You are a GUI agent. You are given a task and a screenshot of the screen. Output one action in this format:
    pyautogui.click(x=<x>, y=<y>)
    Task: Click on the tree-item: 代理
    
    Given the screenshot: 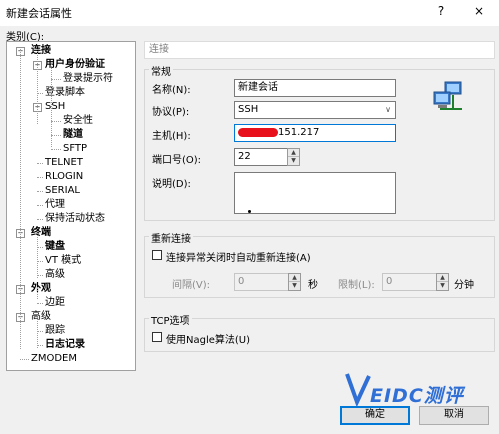 What is the action you would take?
    pyautogui.click(x=55, y=204)
    